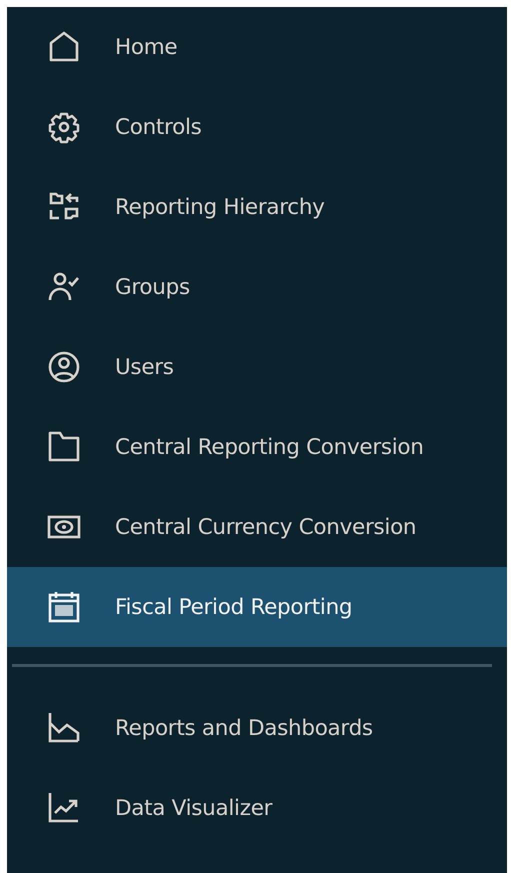  I want to click on sidebar-item: Groups, so click(257, 287).